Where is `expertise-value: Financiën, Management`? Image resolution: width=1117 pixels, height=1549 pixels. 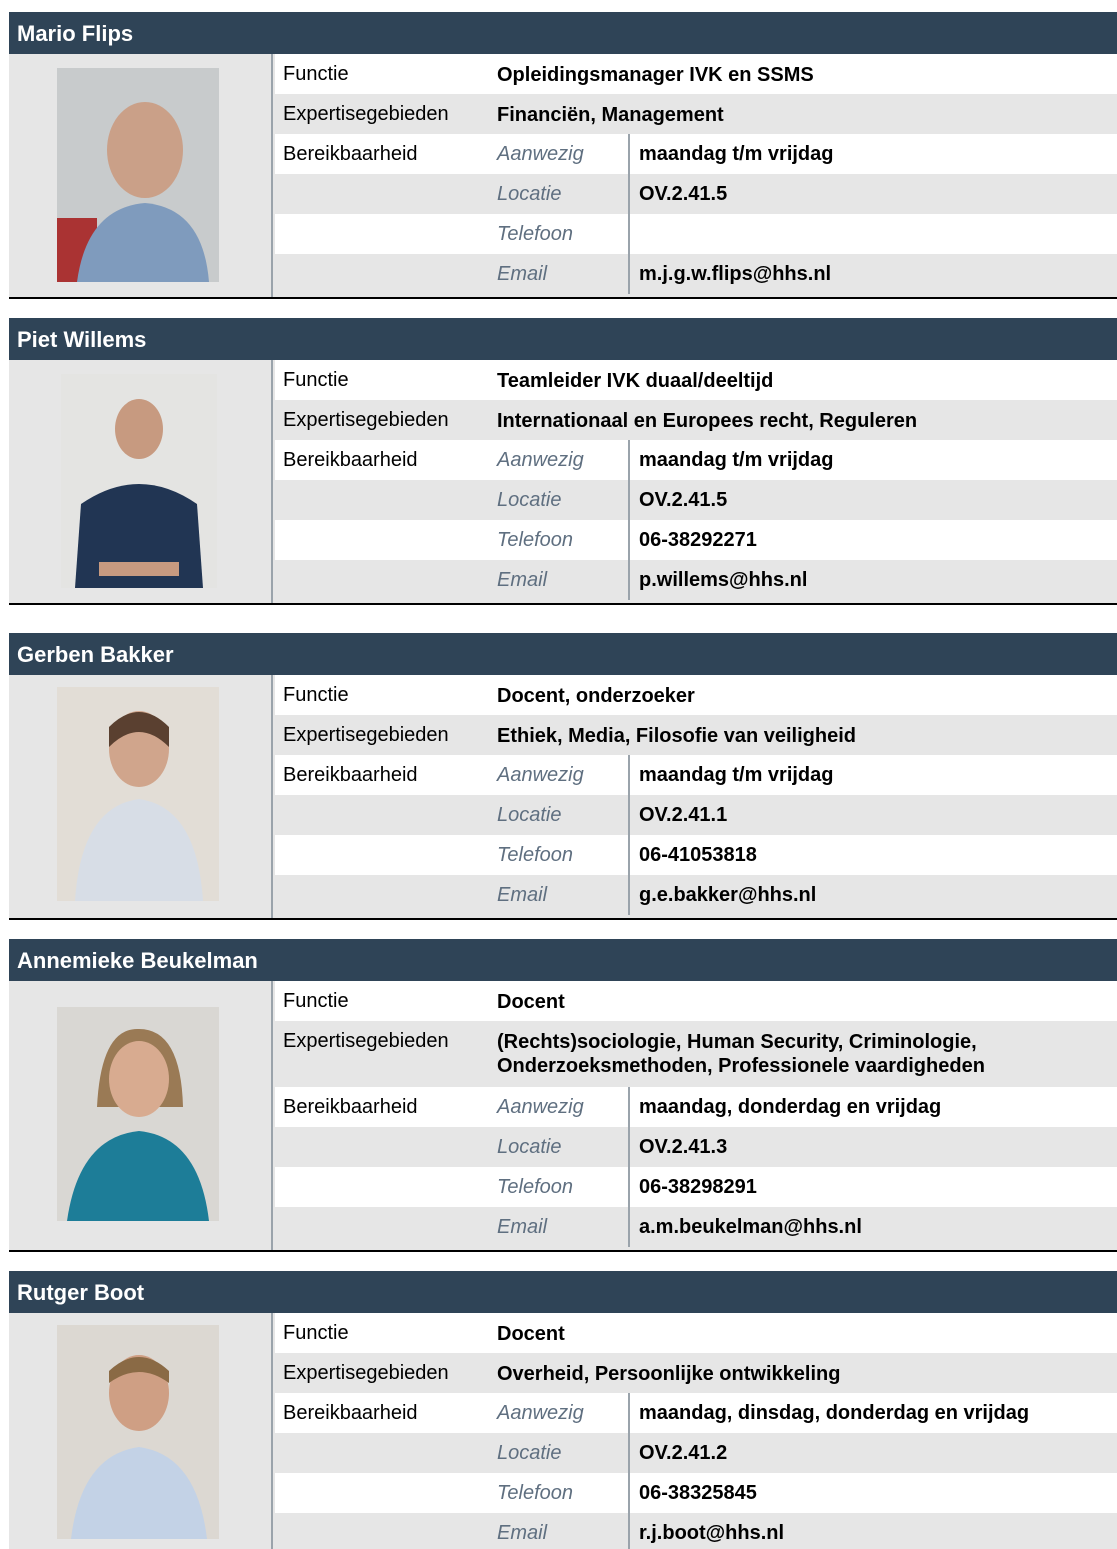
expertise-value: Financiën, Management is located at coordinates (610, 115).